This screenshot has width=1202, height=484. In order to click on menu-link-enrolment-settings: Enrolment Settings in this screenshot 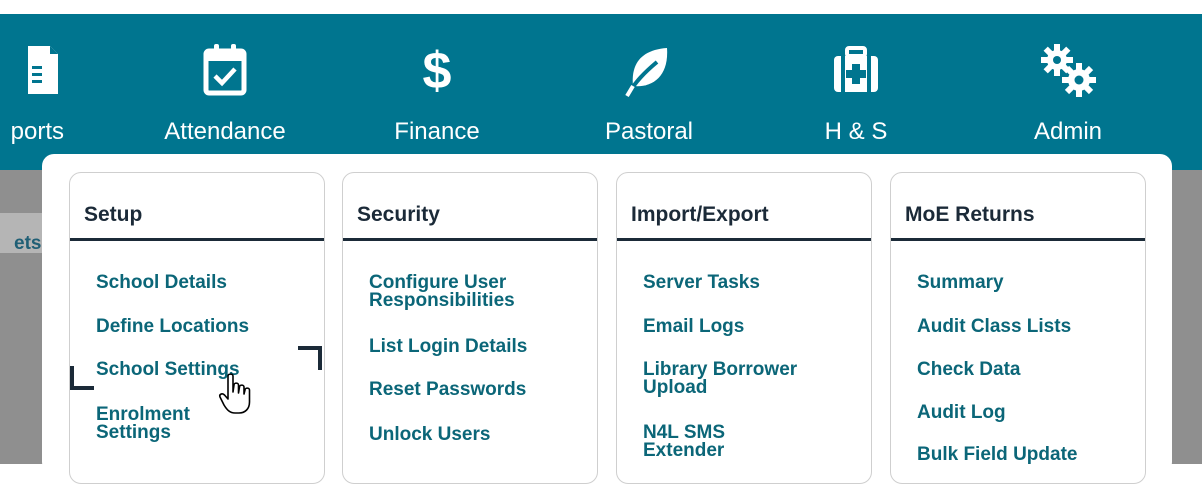, I will do `click(161, 423)`.